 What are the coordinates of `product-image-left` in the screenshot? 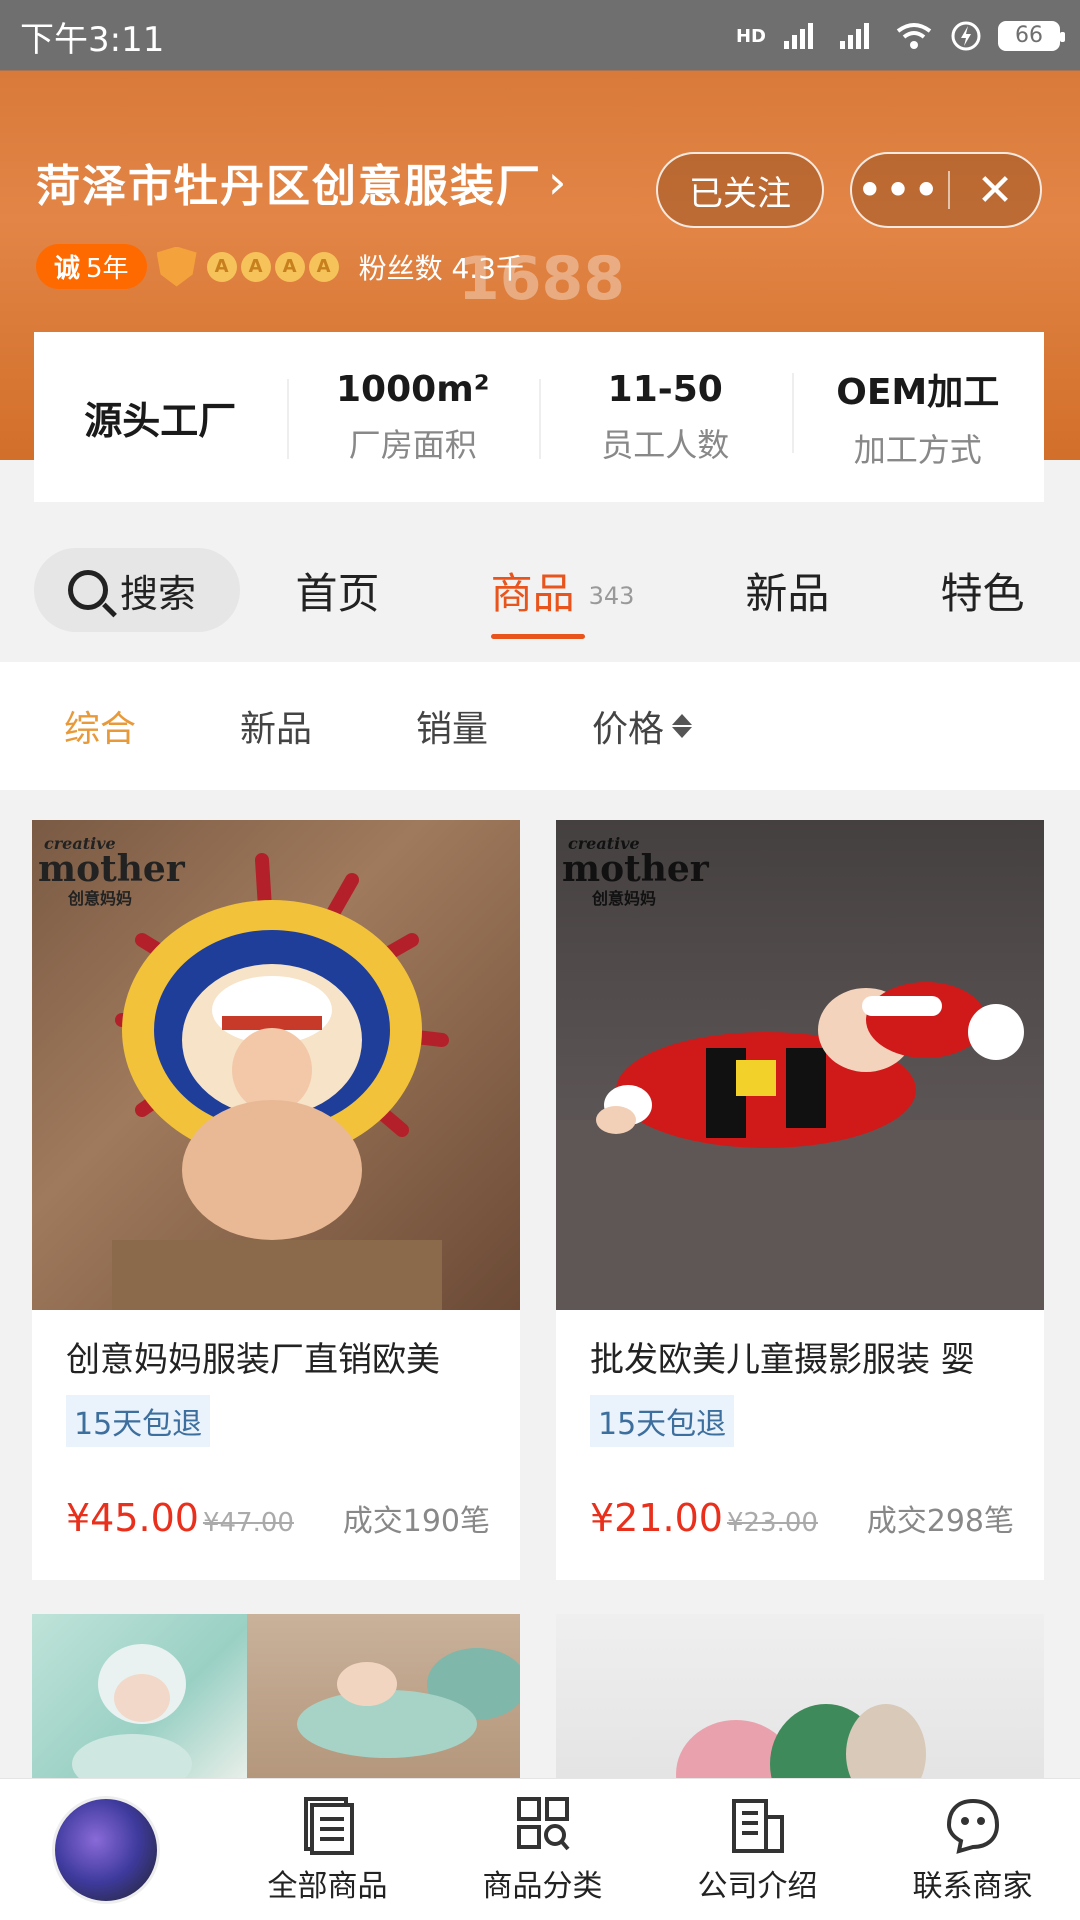 It's located at (139, 1696).